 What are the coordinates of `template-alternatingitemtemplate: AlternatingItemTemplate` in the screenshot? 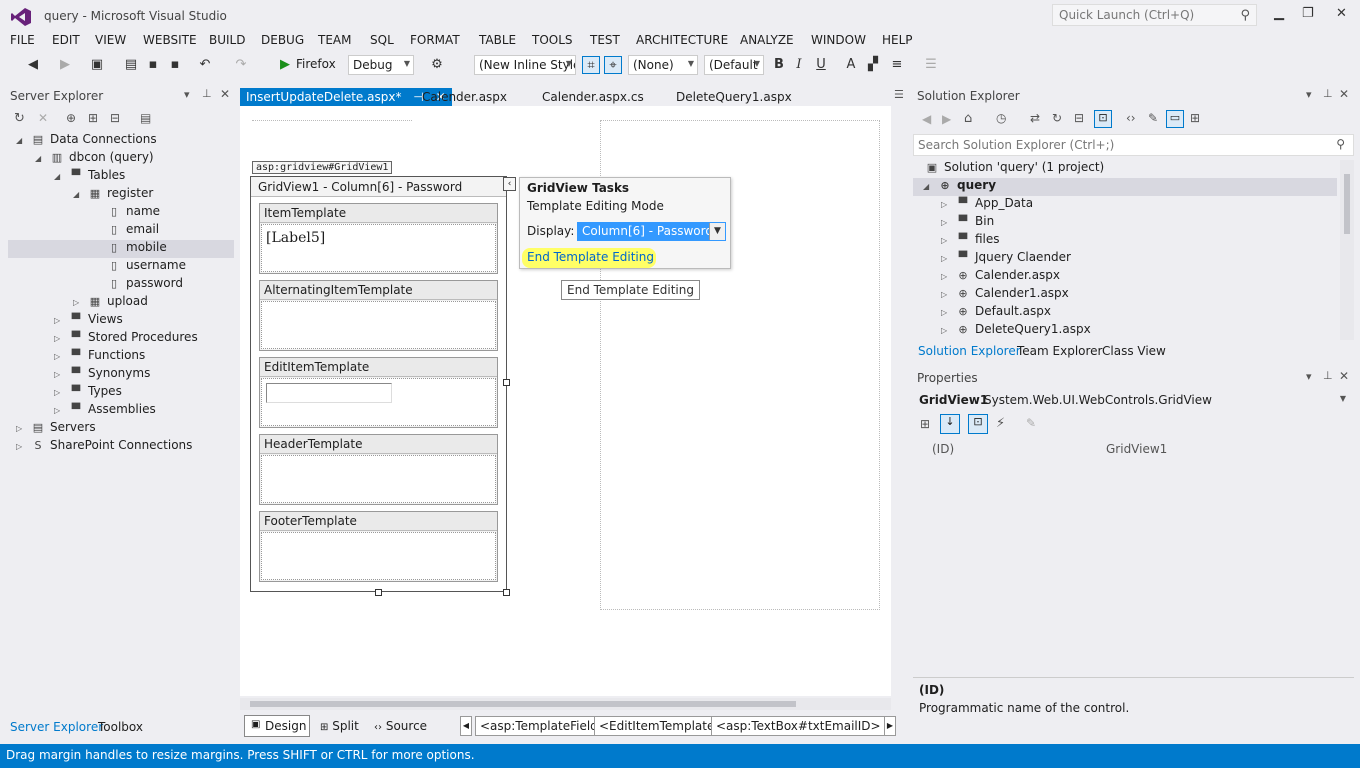 It's located at (378, 315).